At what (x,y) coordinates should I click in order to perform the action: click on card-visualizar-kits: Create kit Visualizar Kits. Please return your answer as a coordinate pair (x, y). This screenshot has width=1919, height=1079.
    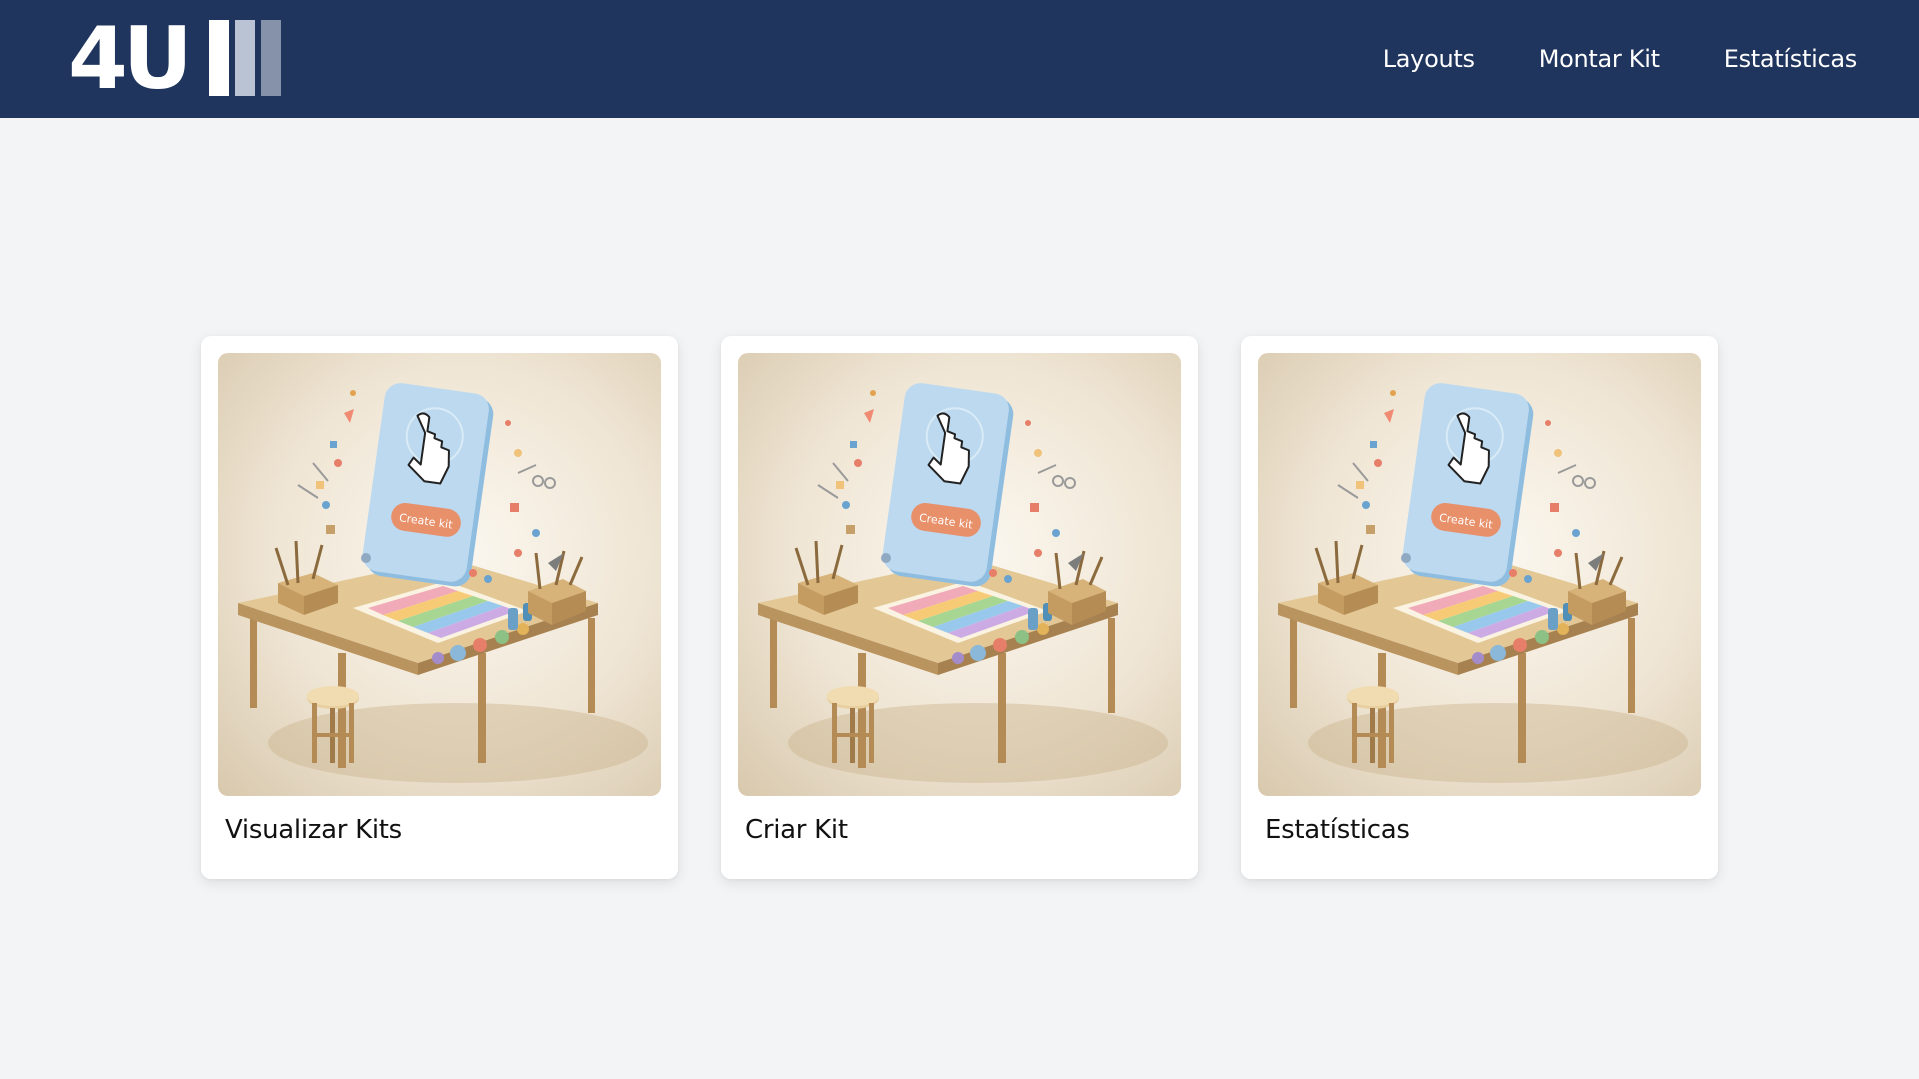
    Looking at the image, I should click on (439, 607).